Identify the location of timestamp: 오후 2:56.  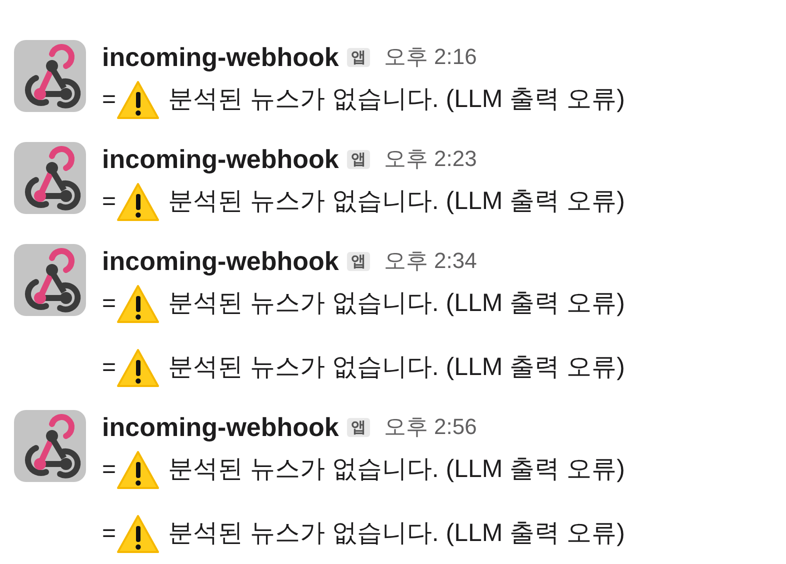
(430, 427).